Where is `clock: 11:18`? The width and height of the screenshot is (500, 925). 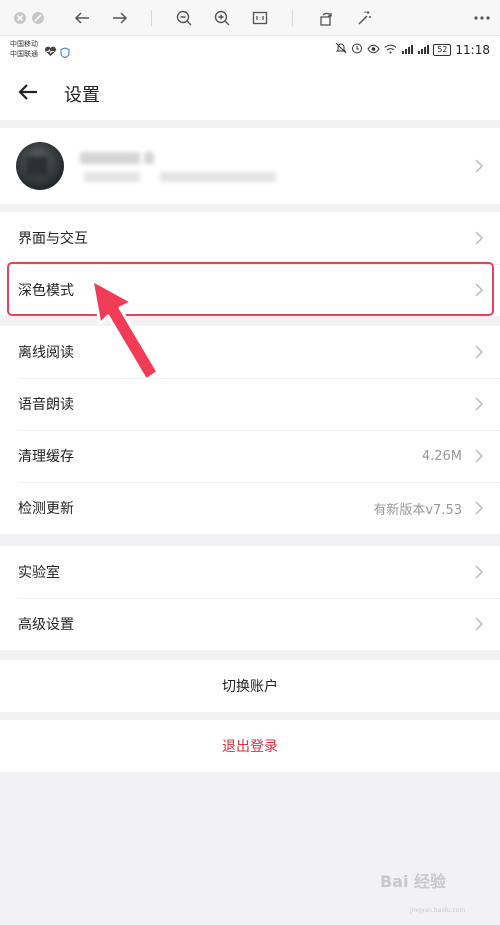
clock: 11:18 is located at coordinates (472, 49).